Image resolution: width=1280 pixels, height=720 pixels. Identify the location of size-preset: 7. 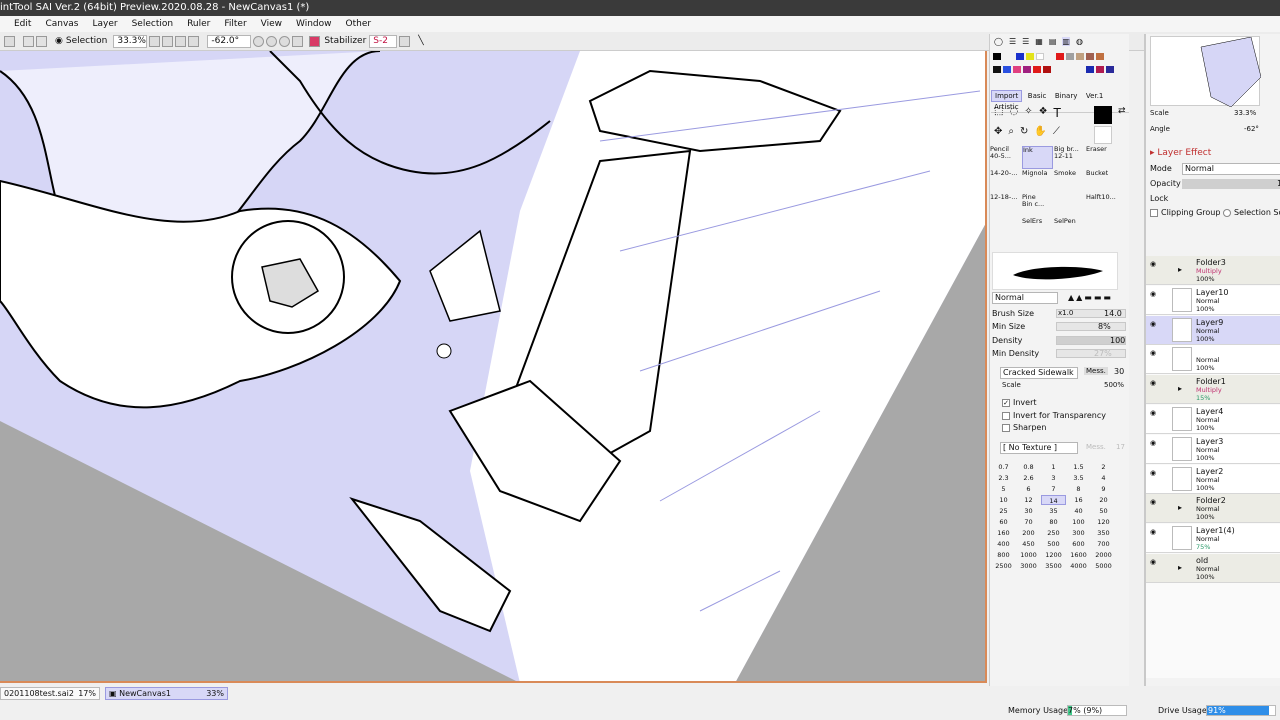
(1053, 489).